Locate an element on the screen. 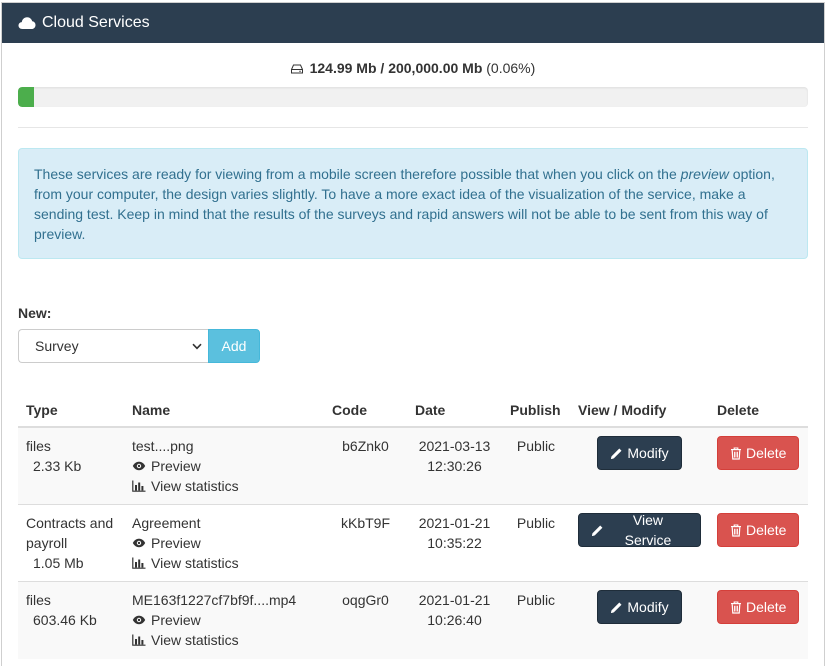 This screenshot has height=666, width=826. notice-emphasis: preview is located at coordinates (704, 174).